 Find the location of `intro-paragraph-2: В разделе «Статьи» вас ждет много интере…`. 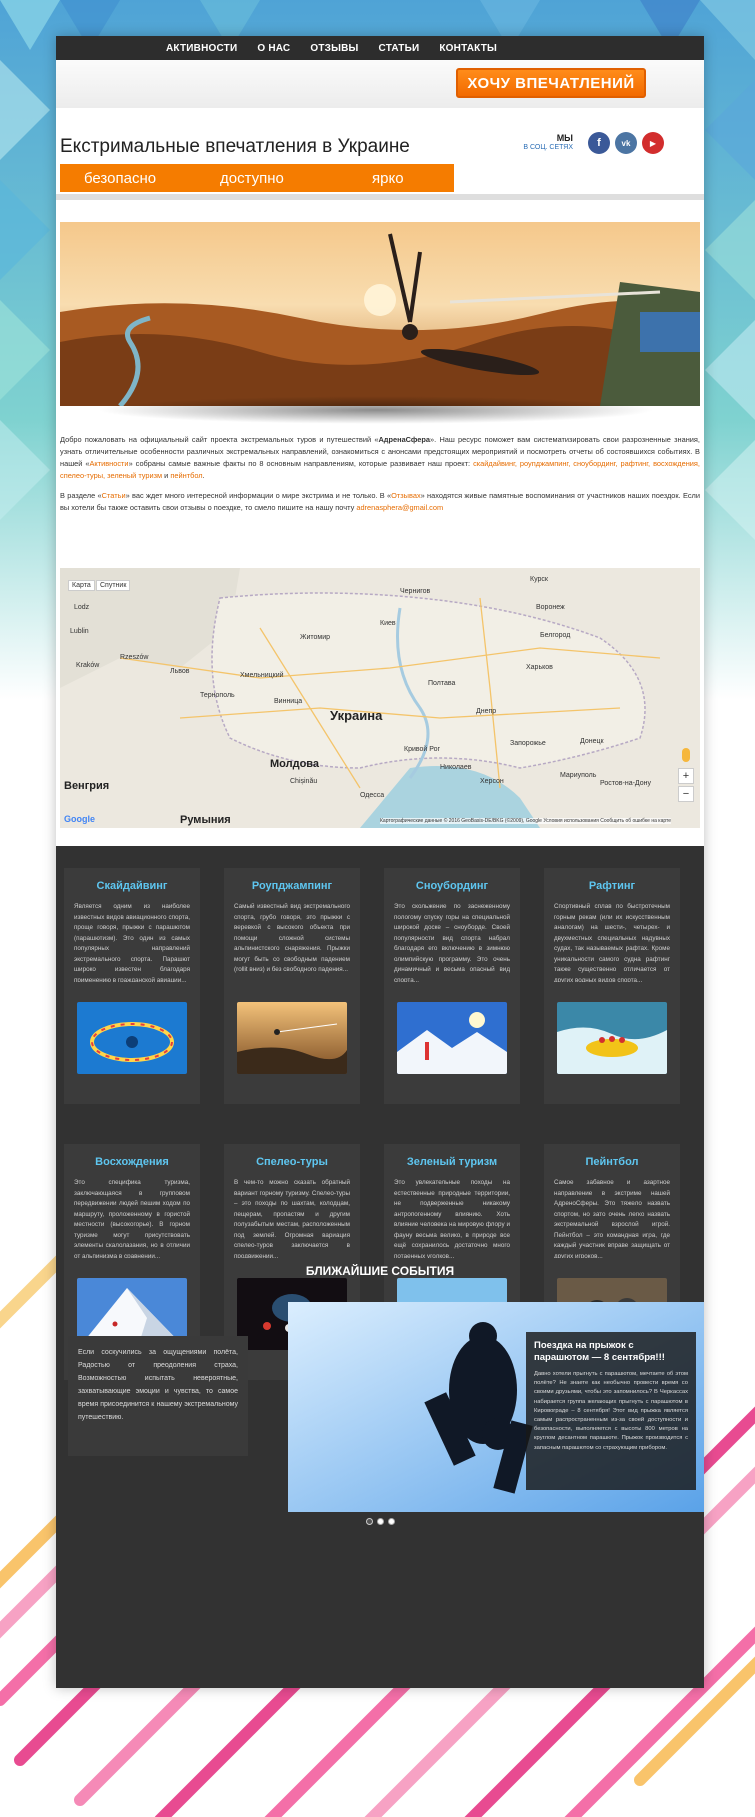

intro-paragraph-2: В разделе «Статьи» вас ждет много интере… is located at coordinates (380, 501).